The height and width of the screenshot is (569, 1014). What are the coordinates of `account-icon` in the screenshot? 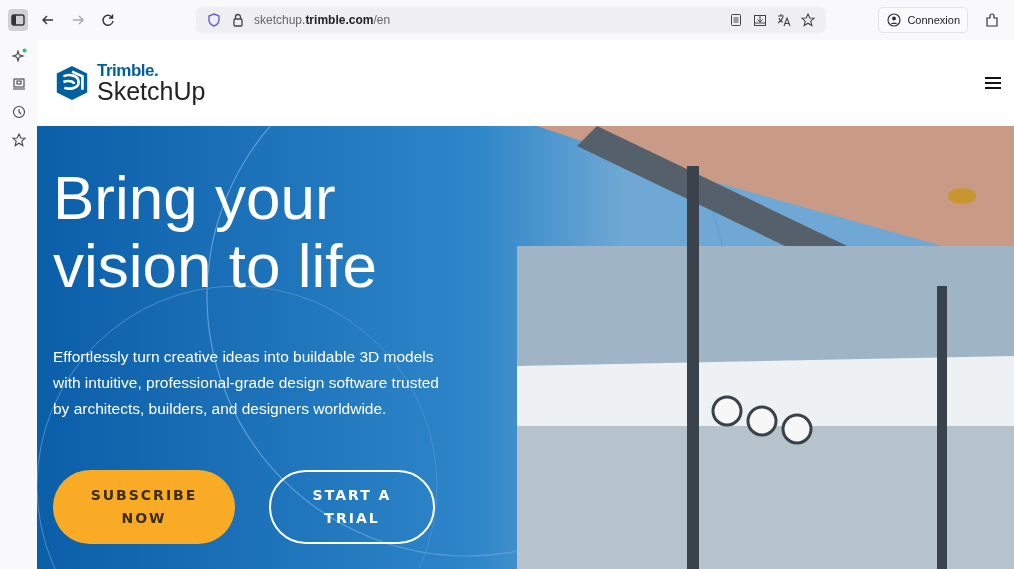 It's located at (894, 20).